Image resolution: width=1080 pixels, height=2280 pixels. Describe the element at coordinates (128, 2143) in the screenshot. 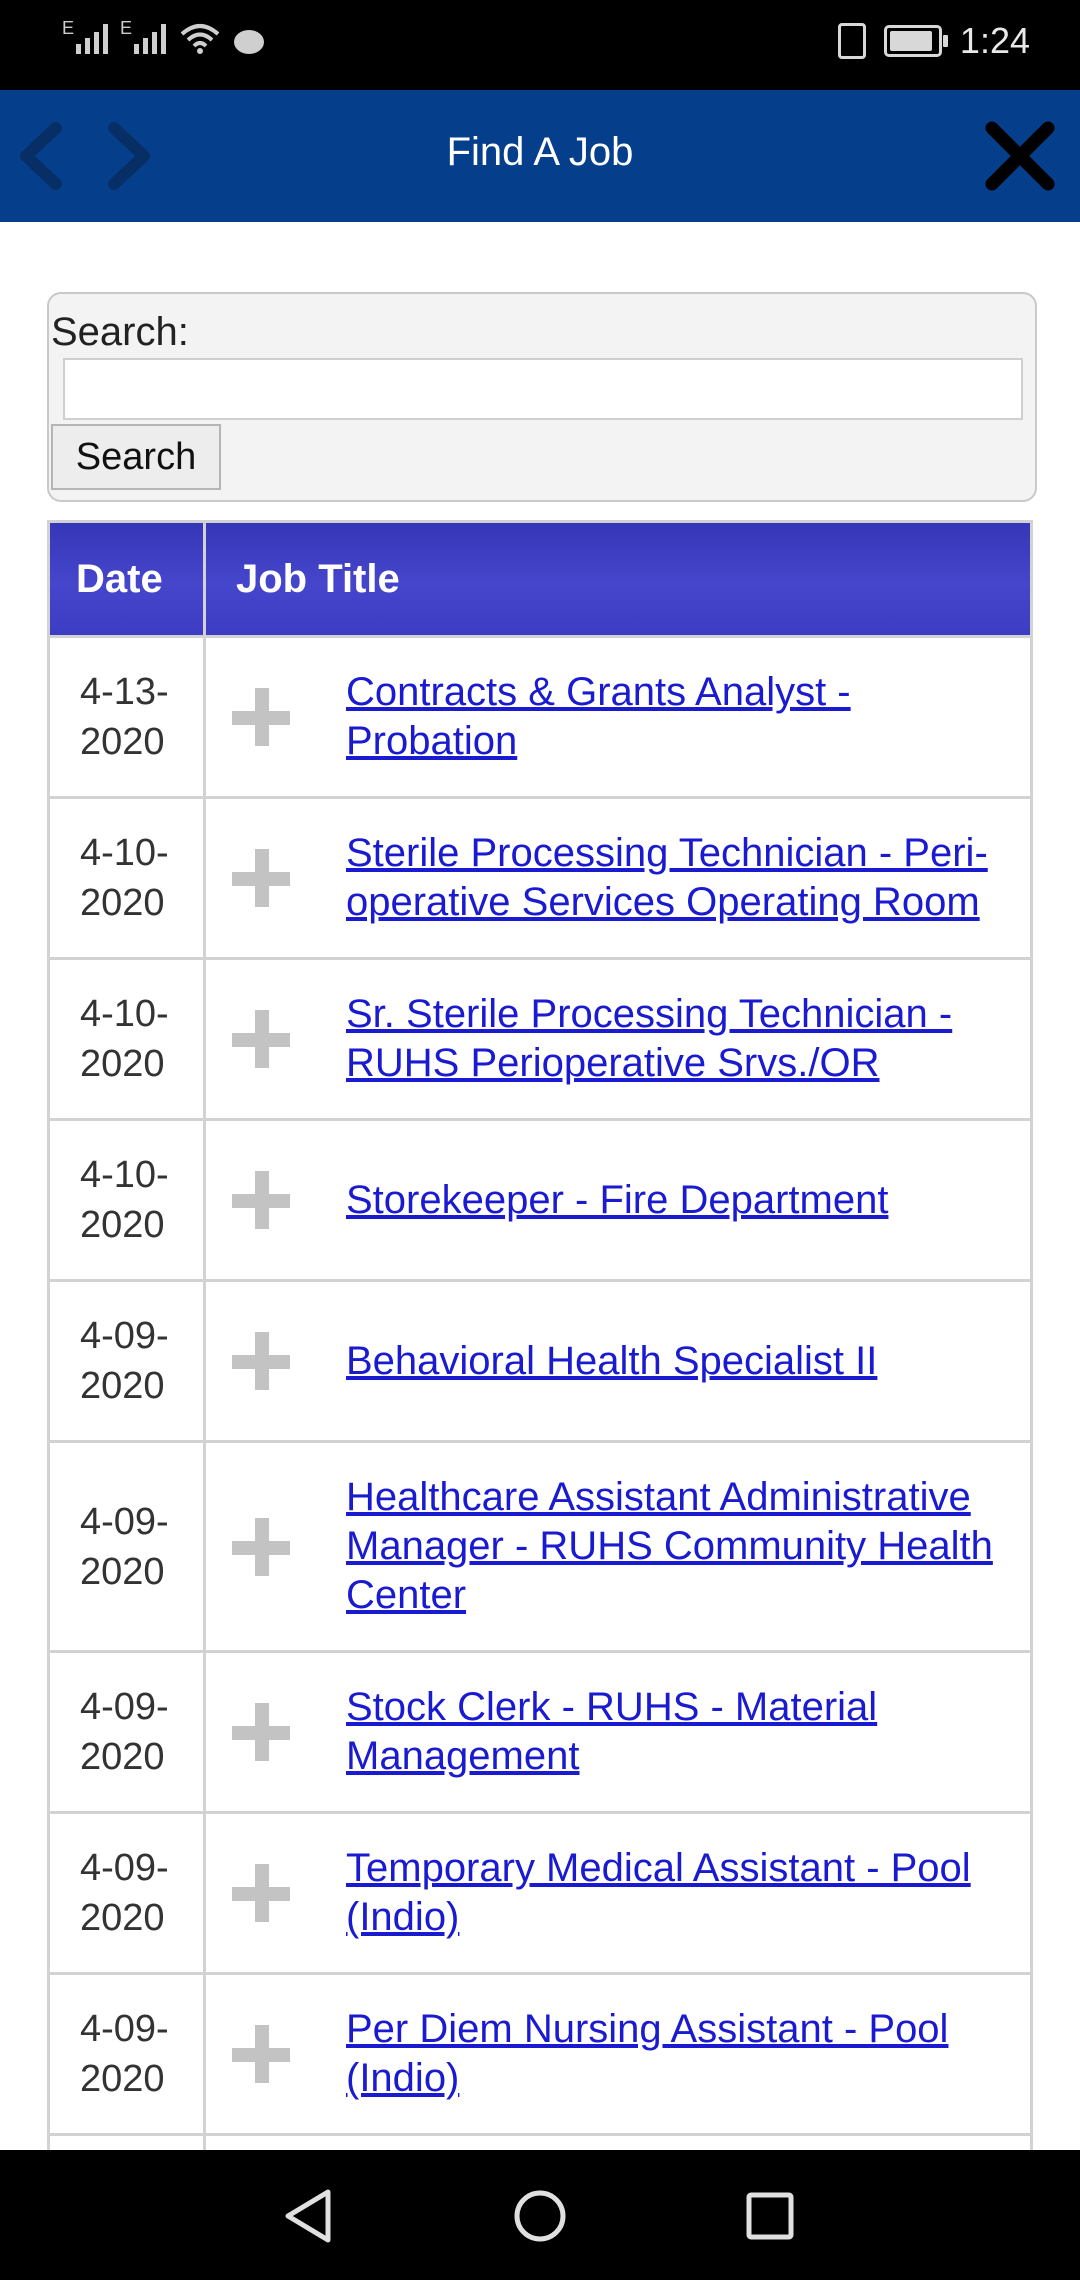

I see `row-date` at that location.